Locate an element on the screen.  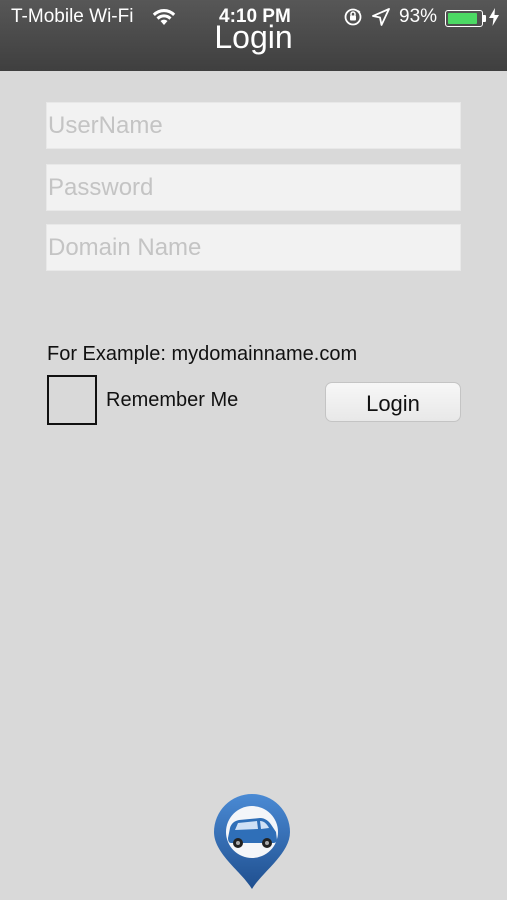
login-button: Login is located at coordinates (393, 402).